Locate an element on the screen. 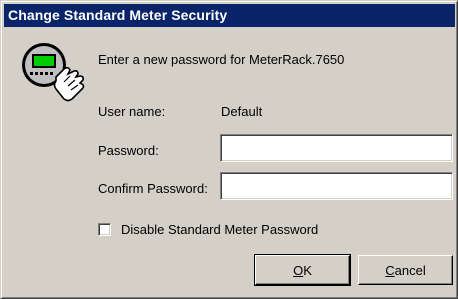 The image size is (458, 299). confirm-password-label: Confirm Password: is located at coordinates (153, 188).